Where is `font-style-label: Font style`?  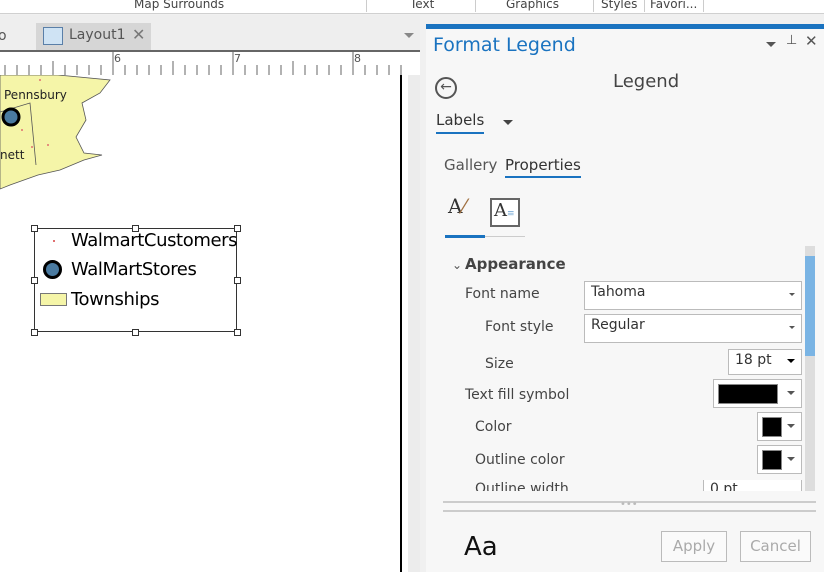 font-style-label: Font style is located at coordinates (519, 327).